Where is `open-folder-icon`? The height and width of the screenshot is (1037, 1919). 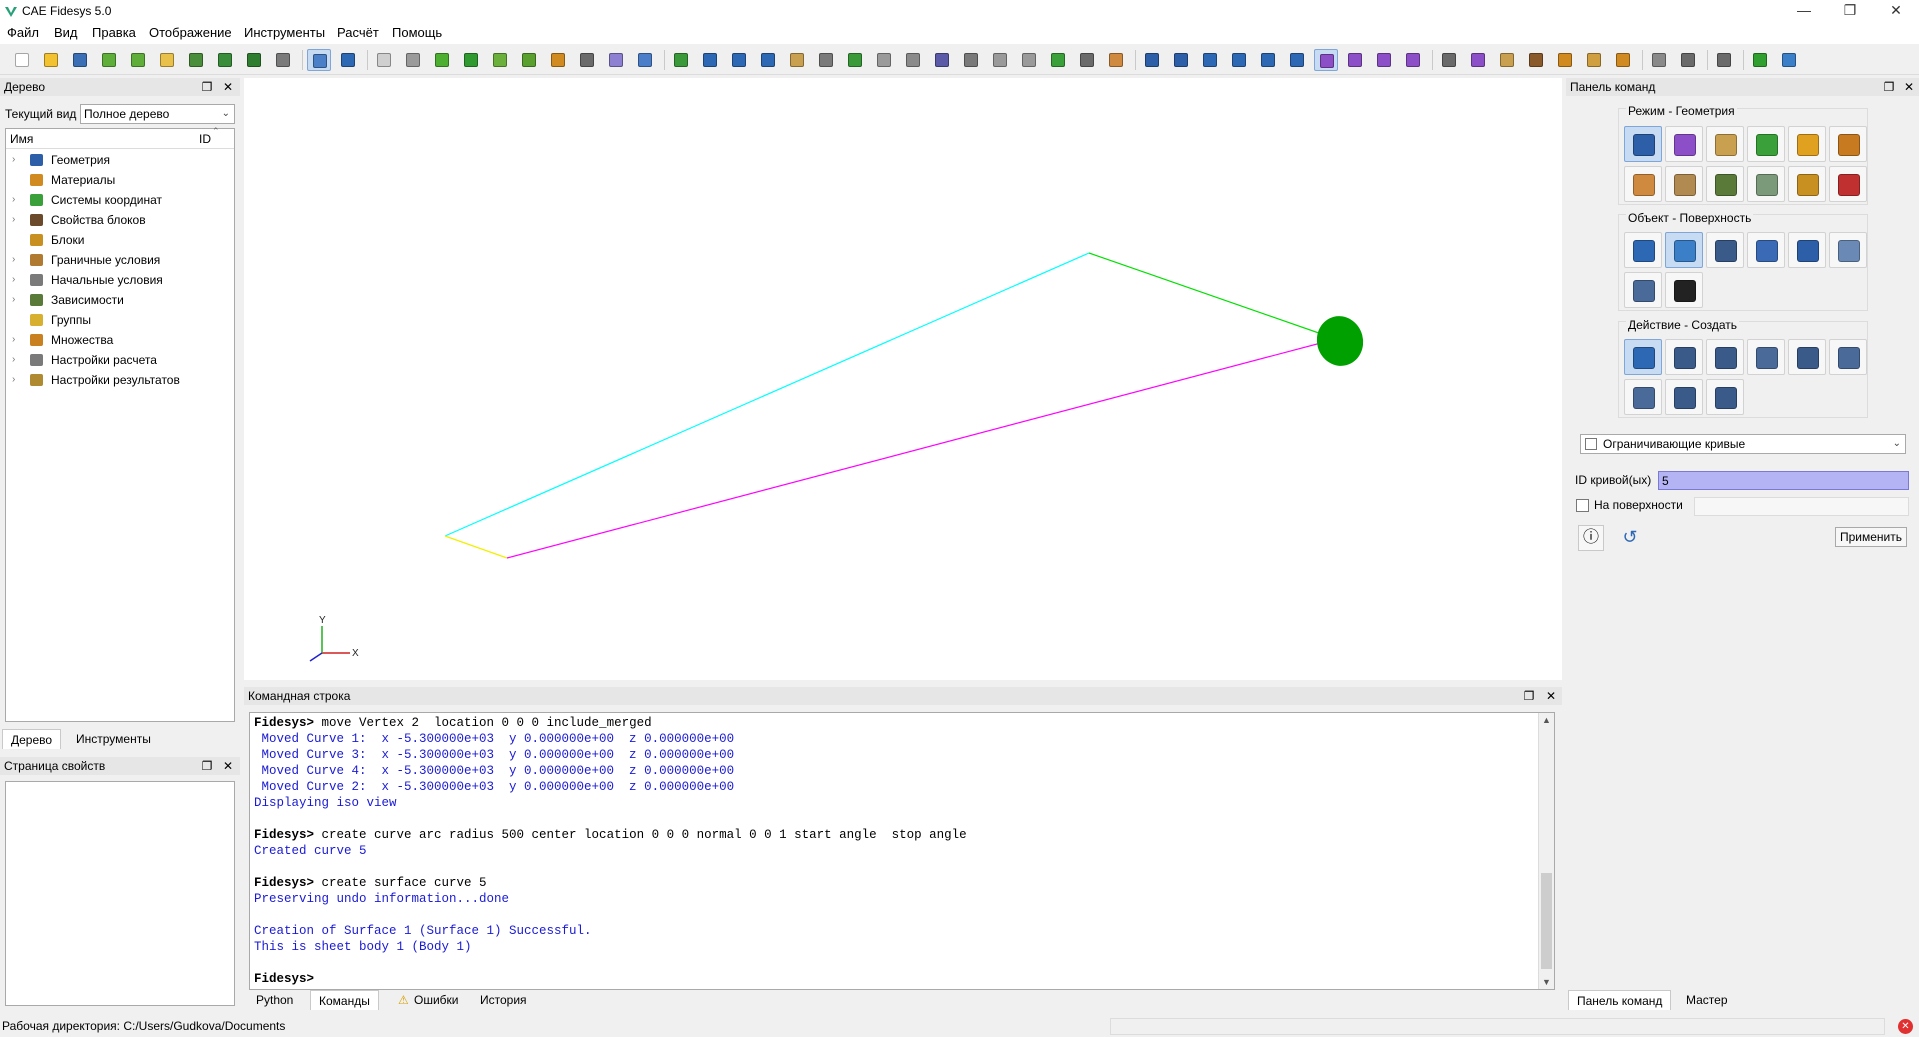 open-folder-icon is located at coordinates (51, 60).